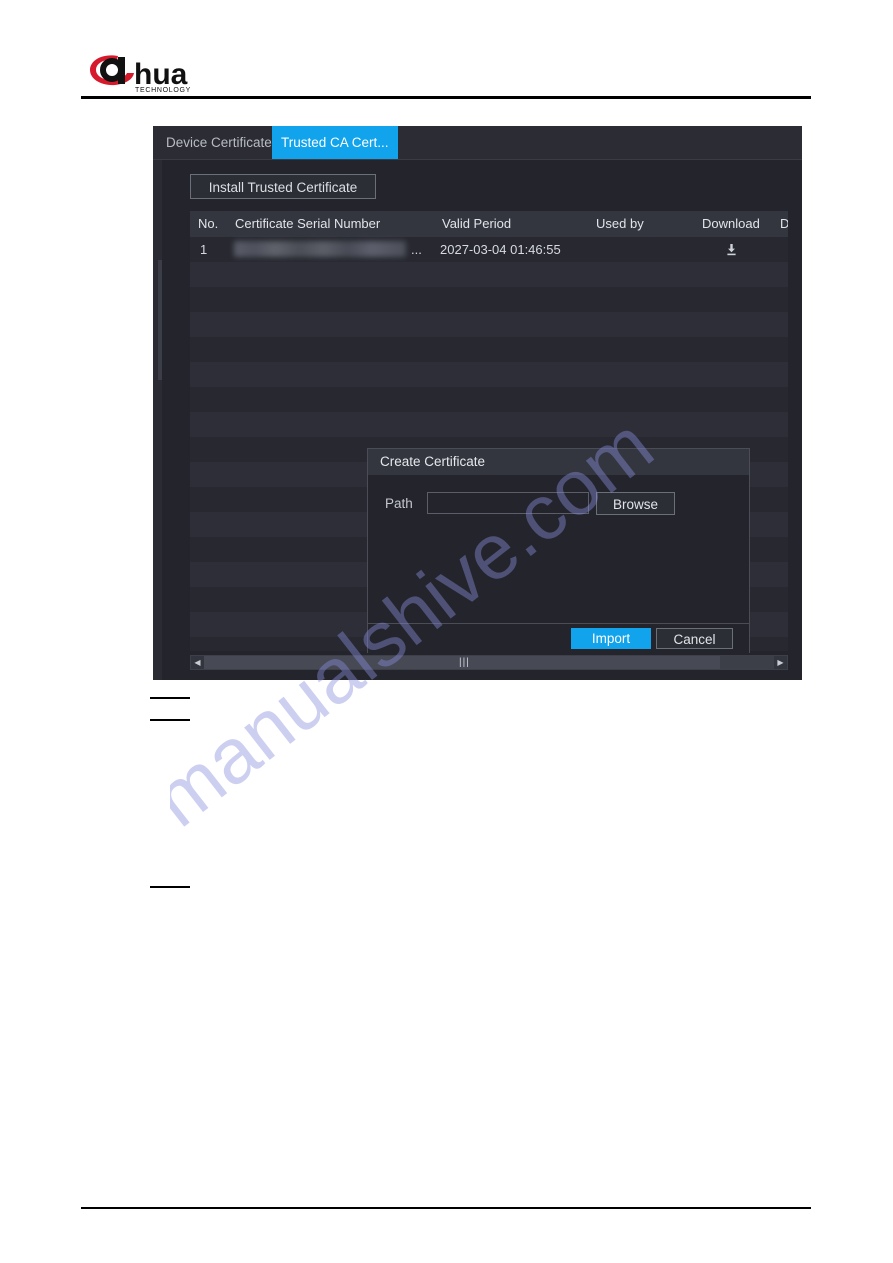 Image resolution: width=893 pixels, height=1263 pixels. Describe the element at coordinates (446, 1208) in the screenshot. I see `footer-divider` at that location.